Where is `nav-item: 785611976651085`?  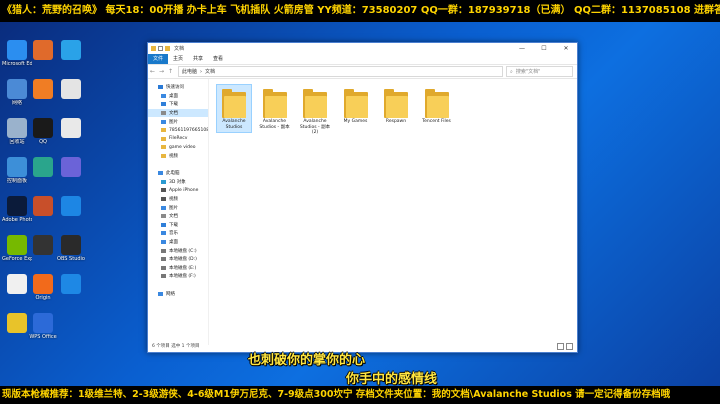 nav-item: 785611976651085 is located at coordinates (178, 130).